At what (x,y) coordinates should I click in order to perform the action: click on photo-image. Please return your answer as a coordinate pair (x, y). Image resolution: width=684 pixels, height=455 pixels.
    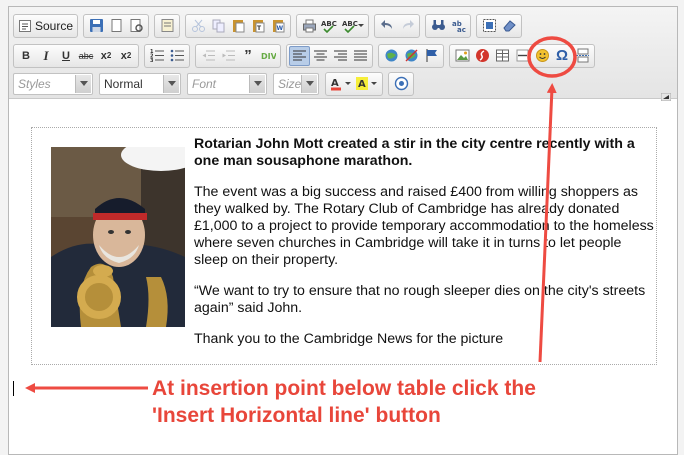
    Looking at the image, I should click on (118, 237).